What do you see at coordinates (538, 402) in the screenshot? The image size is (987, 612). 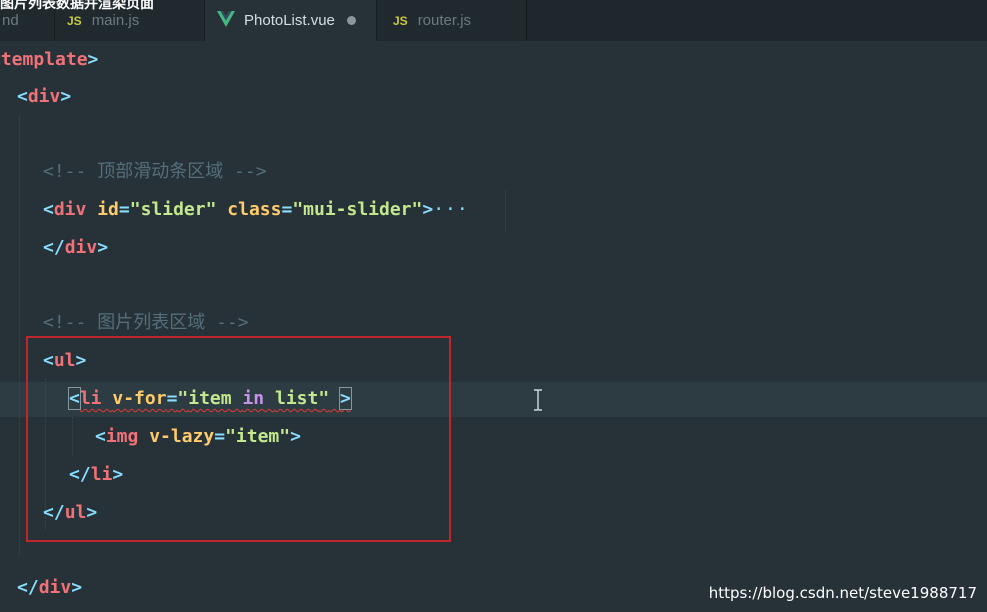 I see `text-cursor-icon` at bounding box center [538, 402].